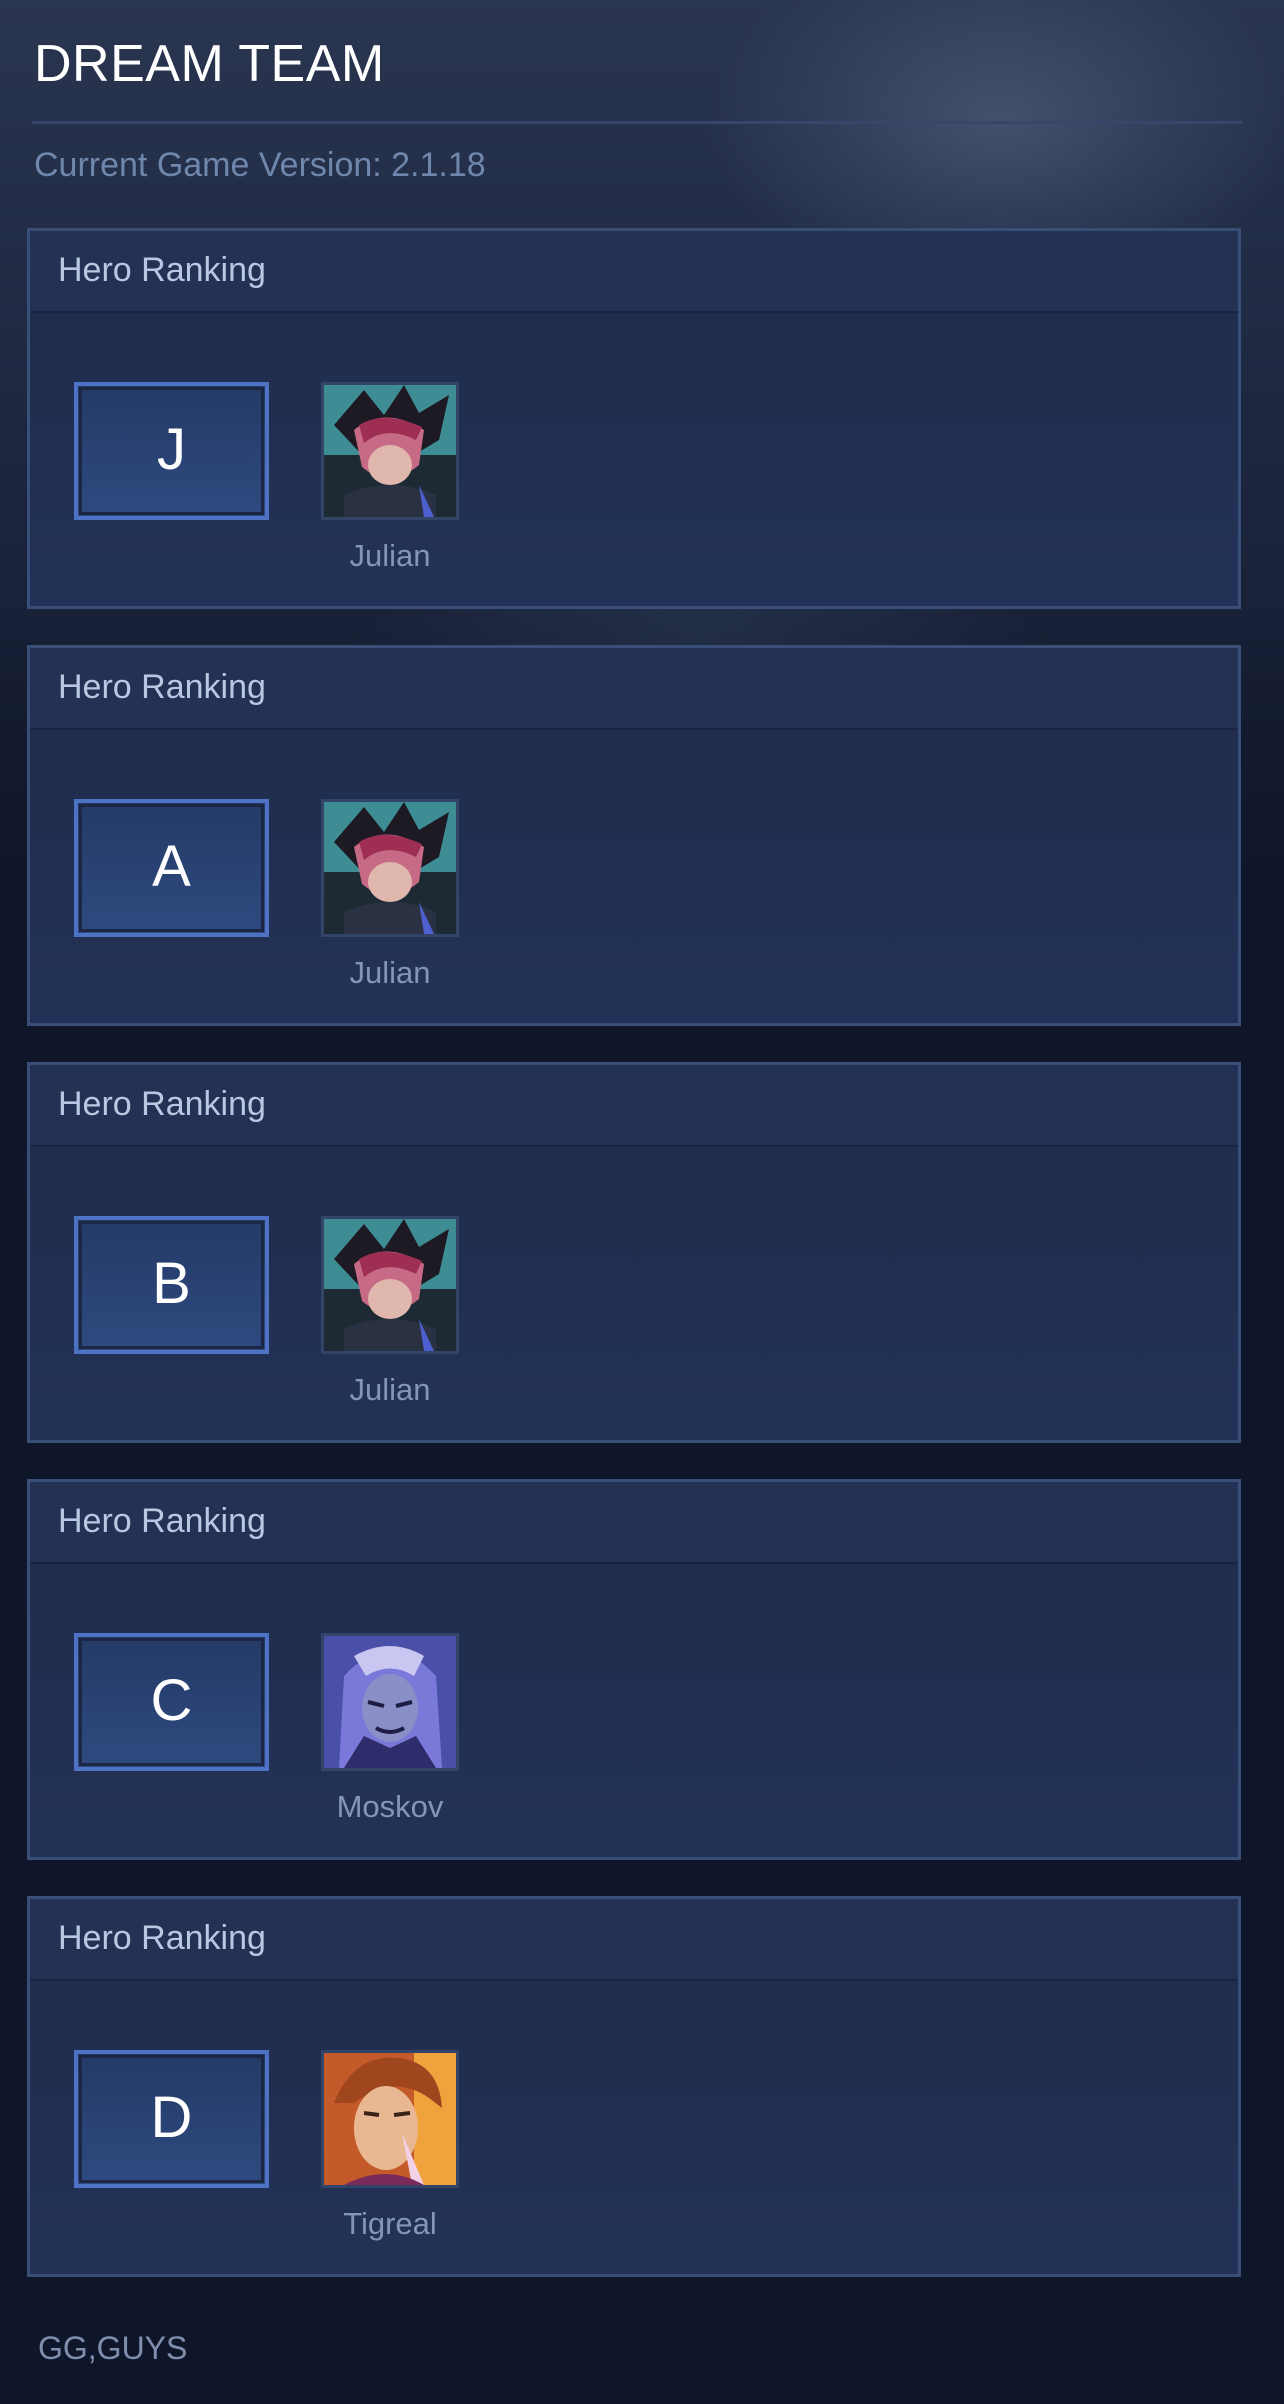 The image size is (1284, 2404). I want to click on game-version: Current Game Version: 2.1.18, so click(260, 165).